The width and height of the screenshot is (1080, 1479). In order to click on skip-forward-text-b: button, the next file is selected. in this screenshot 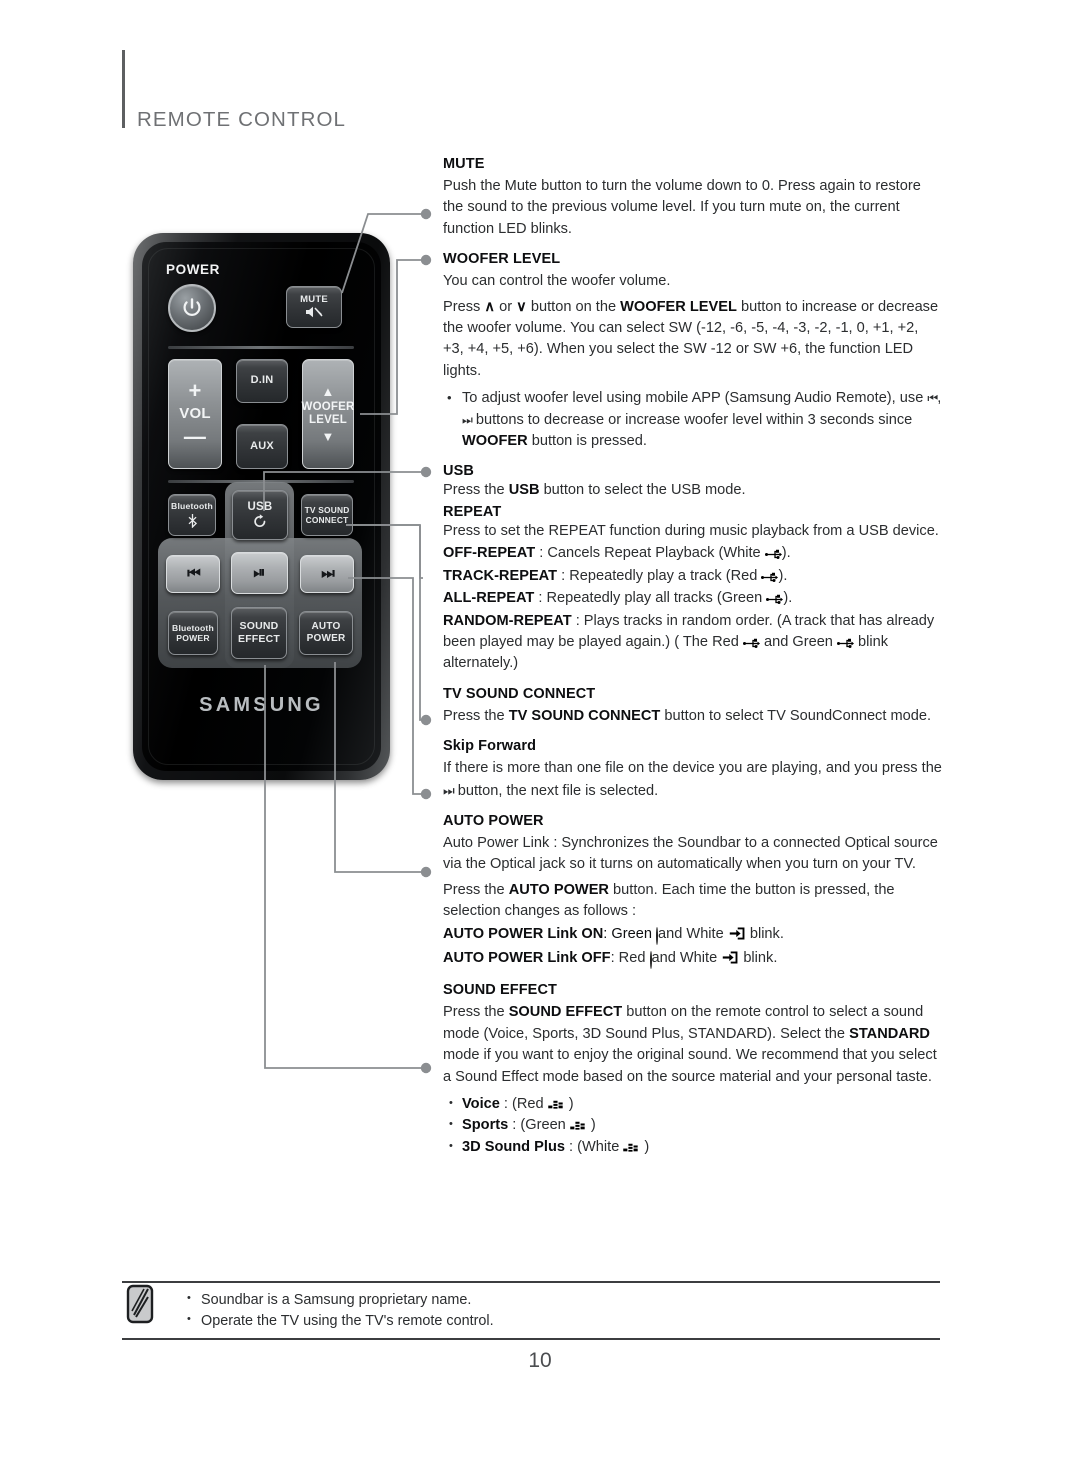, I will do `click(556, 790)`.